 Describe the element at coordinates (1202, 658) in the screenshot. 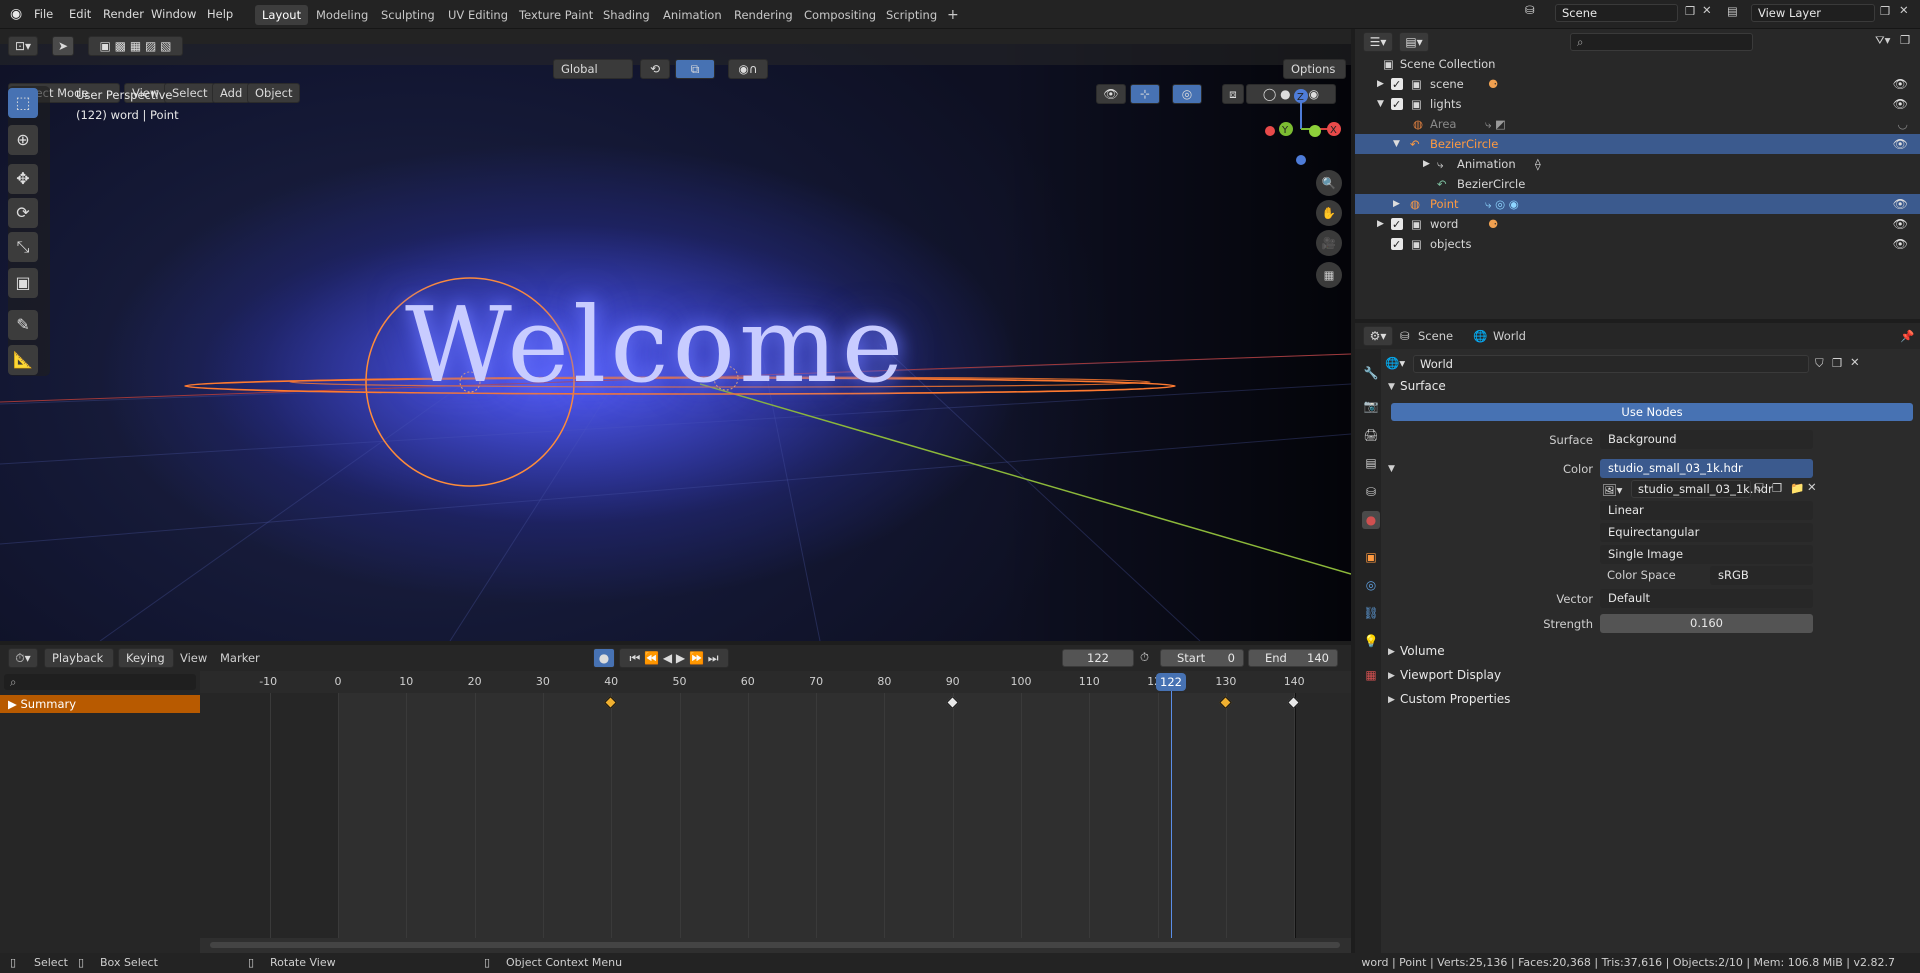

I see `start-frame-field: Start 0` at that location.